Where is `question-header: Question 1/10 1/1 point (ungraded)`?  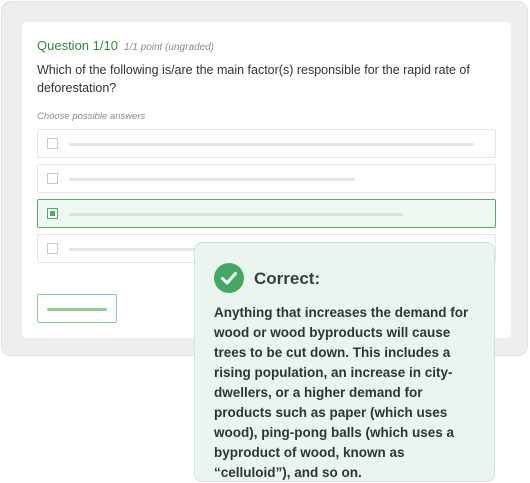 question-header: Question 1/10 1/1 point (ungraded) is located at coordinates (125, 46).